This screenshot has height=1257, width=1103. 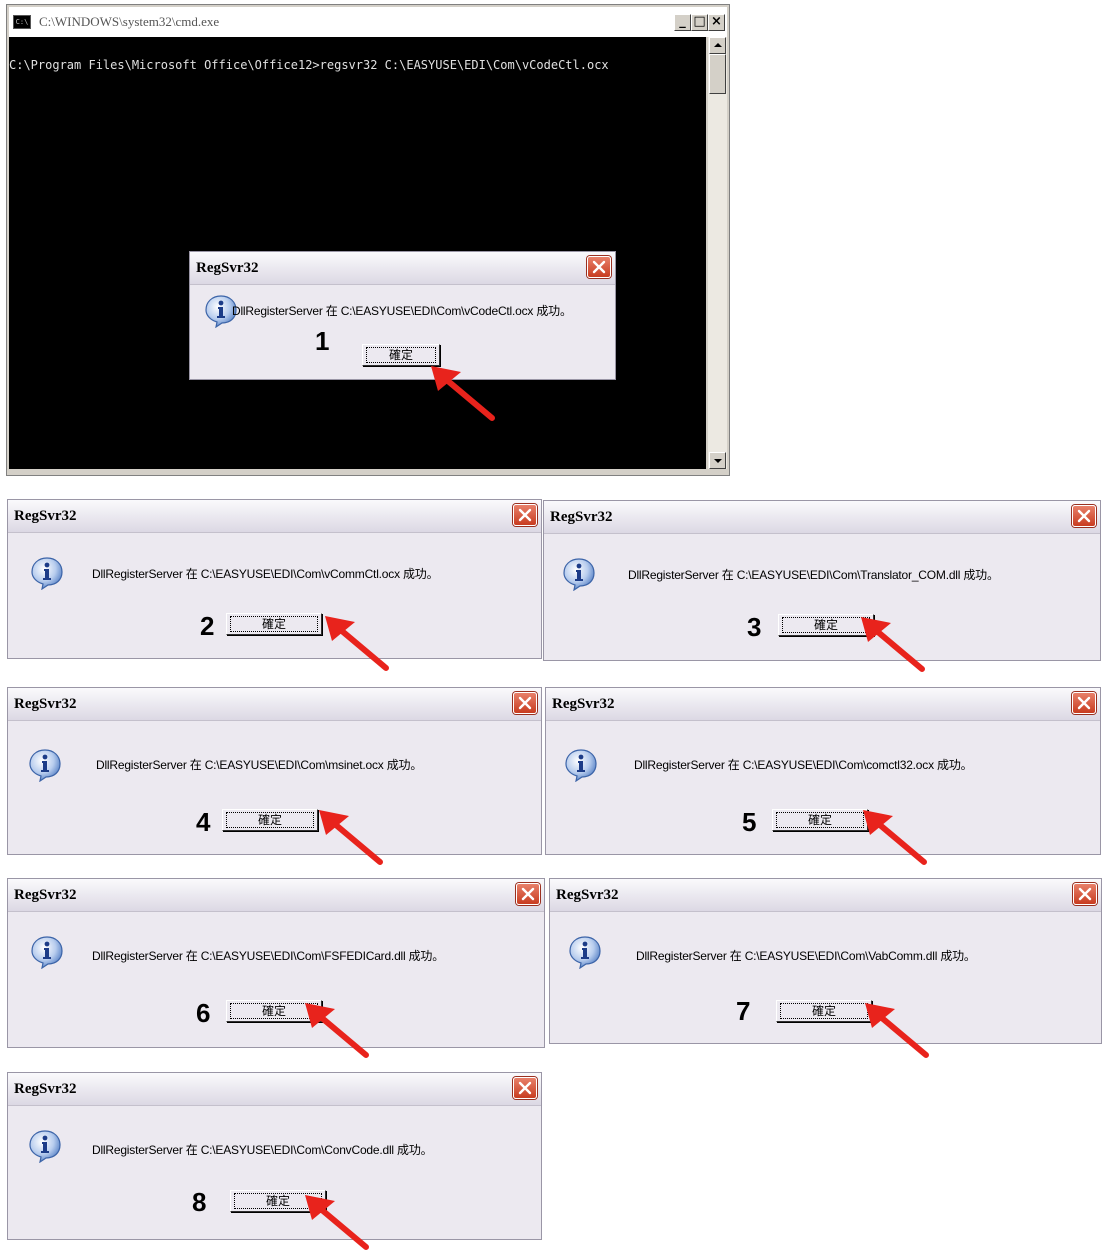 What do you see at coordinates (717, 460) in the screenshot?
I see `scroll-down-button` at bounding box center [717, 460].